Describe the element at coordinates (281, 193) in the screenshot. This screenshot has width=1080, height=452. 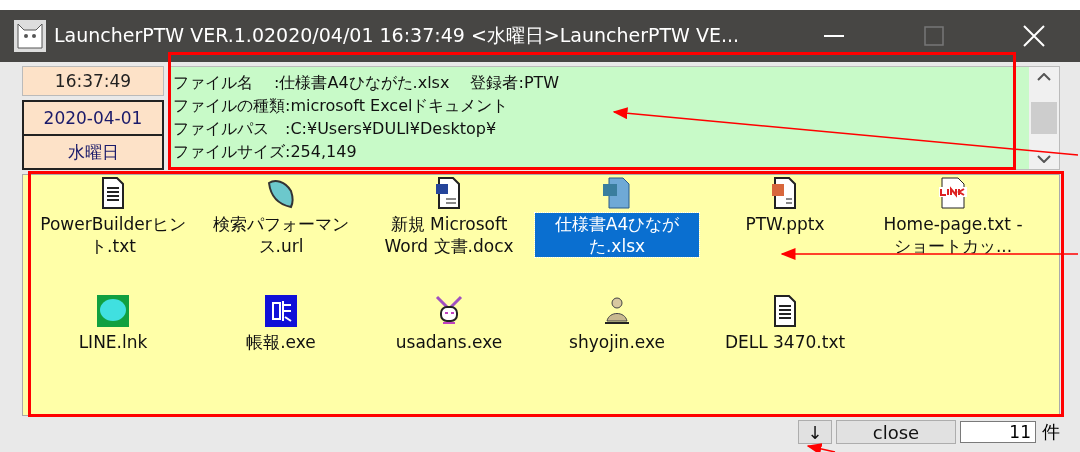
I see `leaf-icon` at that location.